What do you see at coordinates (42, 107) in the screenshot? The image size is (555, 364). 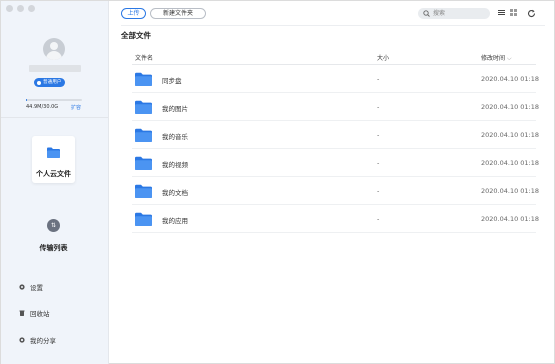 I see `storage-quota-text: 44.9M/30.0G` at bounding box center [42, 107].